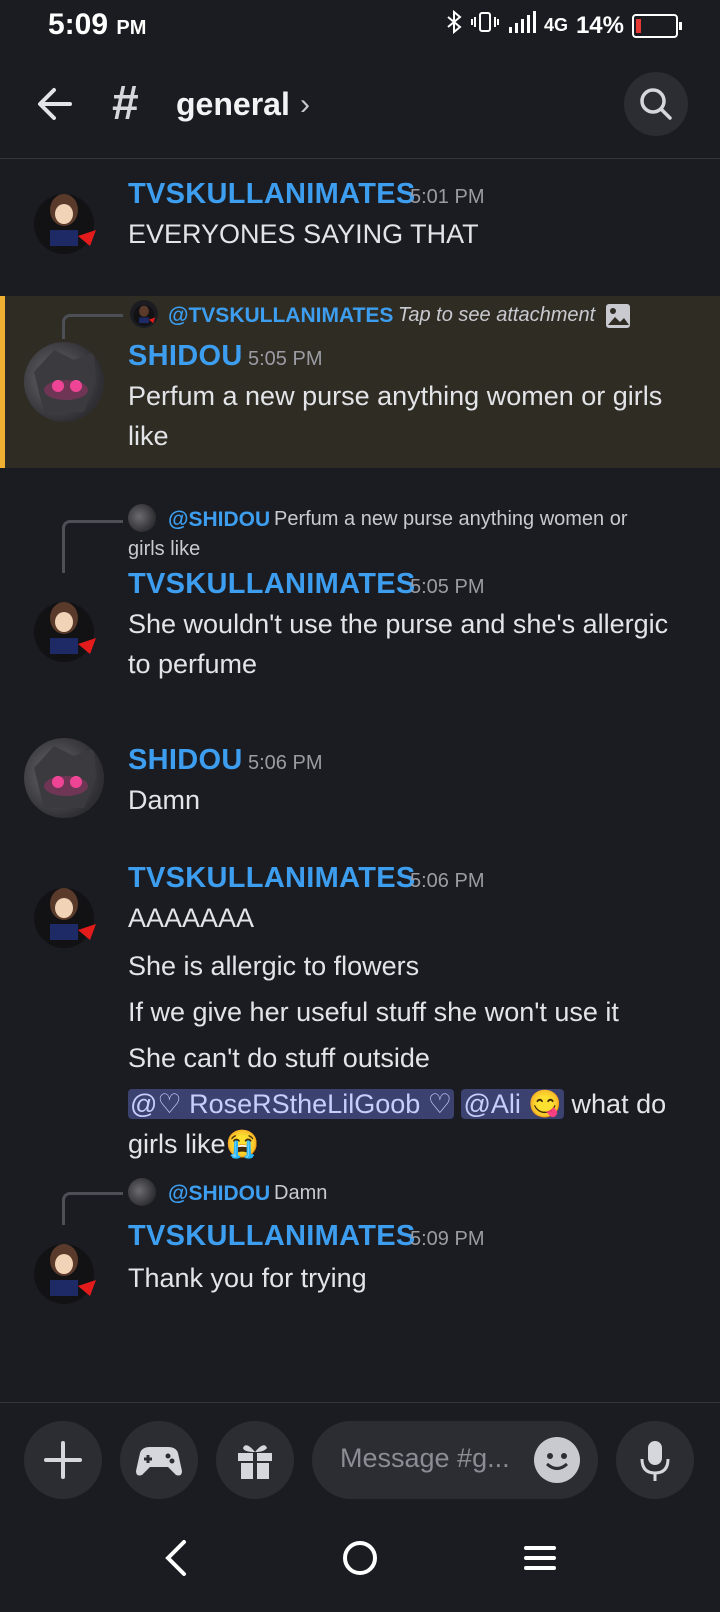 This screenshot has height=1612, width=720. What do you see at coordinates (447, 1239) in the screenshot?
I see `timestamp: 5:09 PM` at bounding box center [447, 1239].